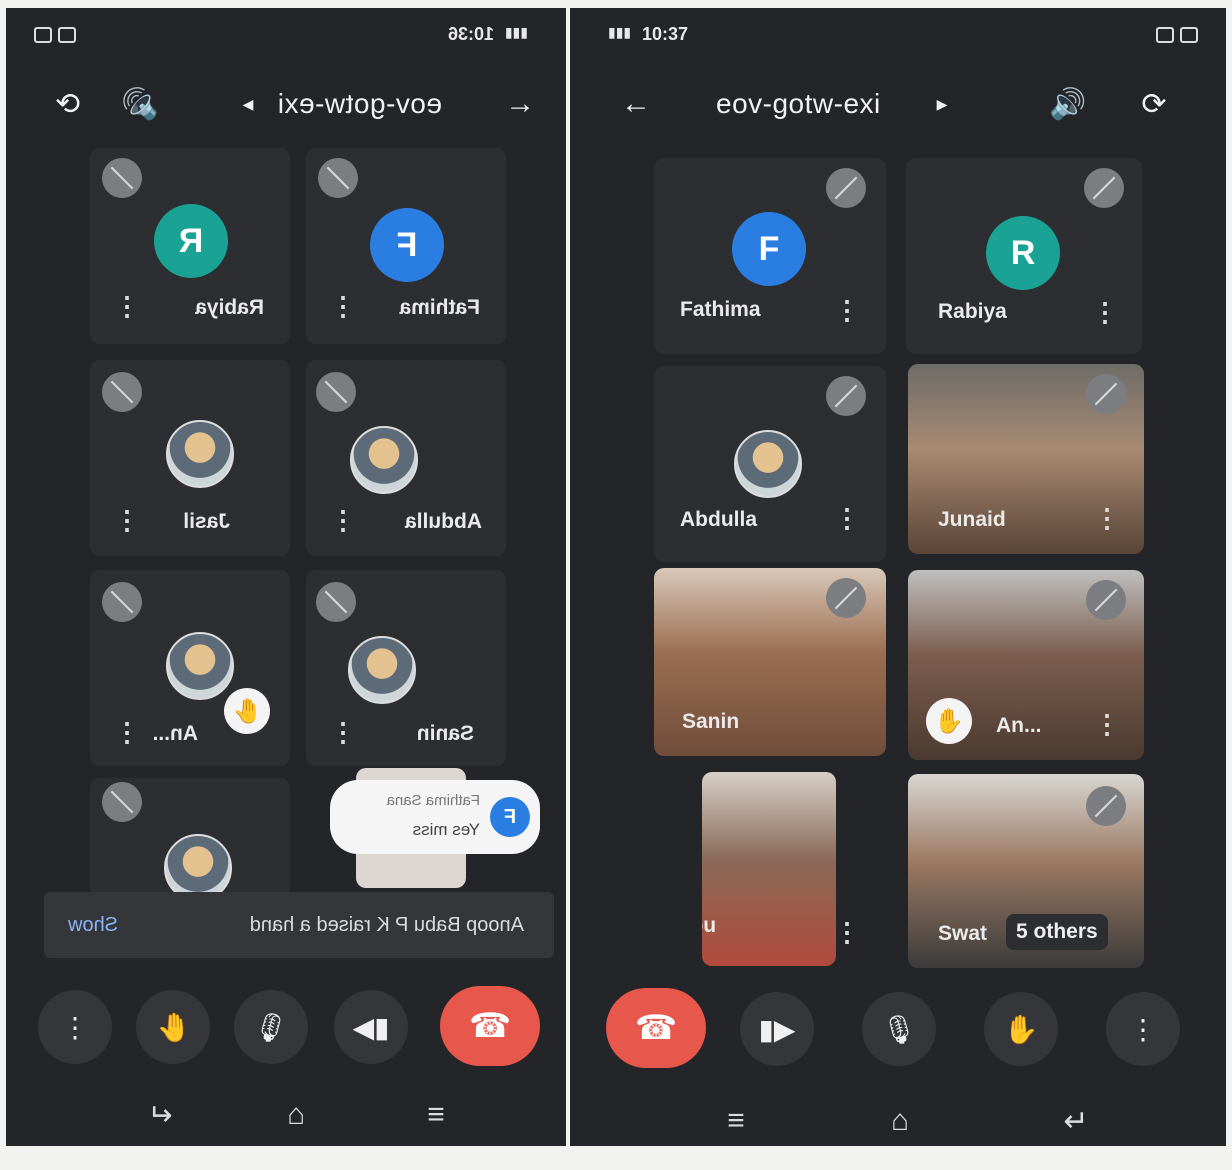 The width and height of the screenshot is (1232, 1170). What do you see at coordinates (665, 34) in the screenshot?
I see `status-time: 10:37` at bounding box center [665, 34].